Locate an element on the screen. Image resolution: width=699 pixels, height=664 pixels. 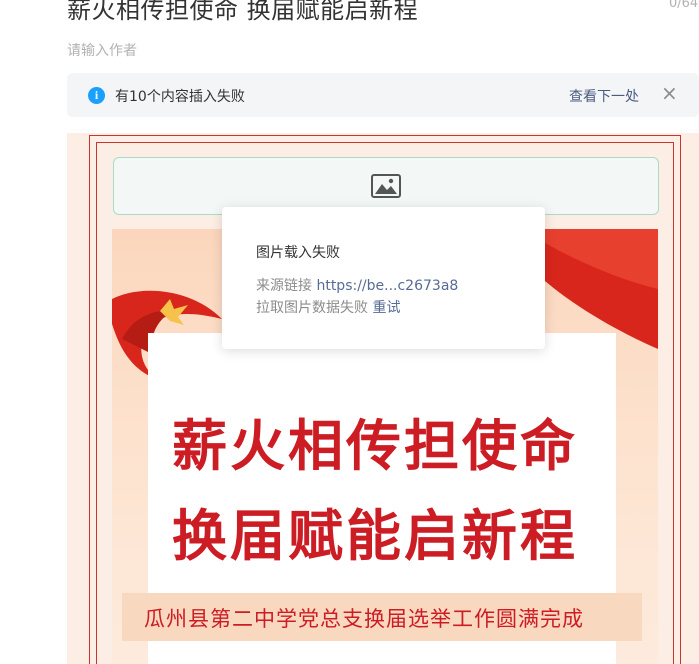
popover-fail-row: 拉取图片数据失败 重试 is located at coordinates (328, 307).